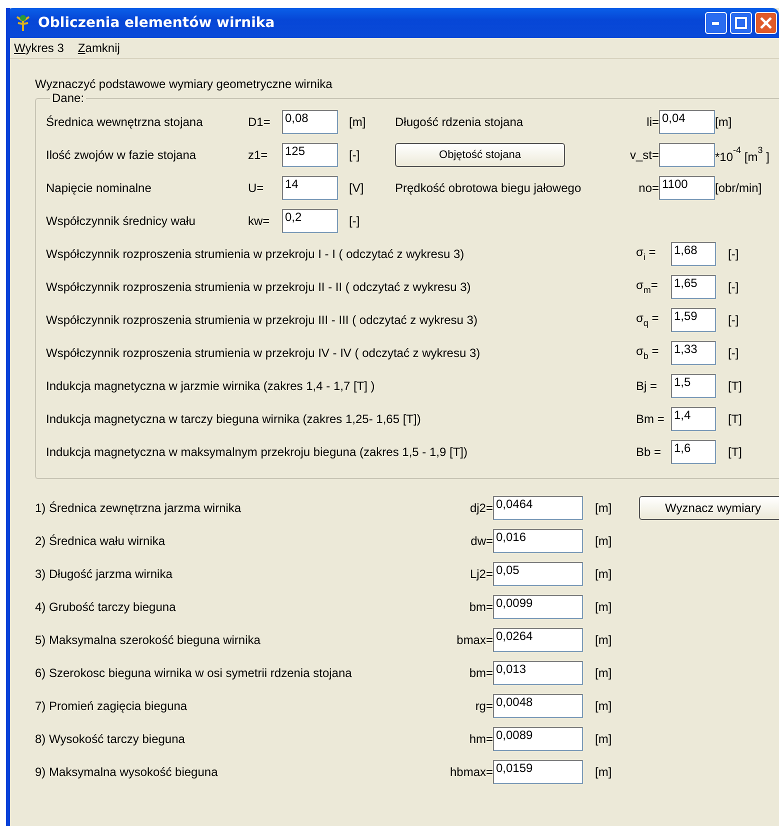 This screenshot has width=779, height=826. I want to click on field-label: Indukcja magnetyczna w tarczy bieguna wirnika (zakres 1,25- 1,65 [T]), so click(234, 419).